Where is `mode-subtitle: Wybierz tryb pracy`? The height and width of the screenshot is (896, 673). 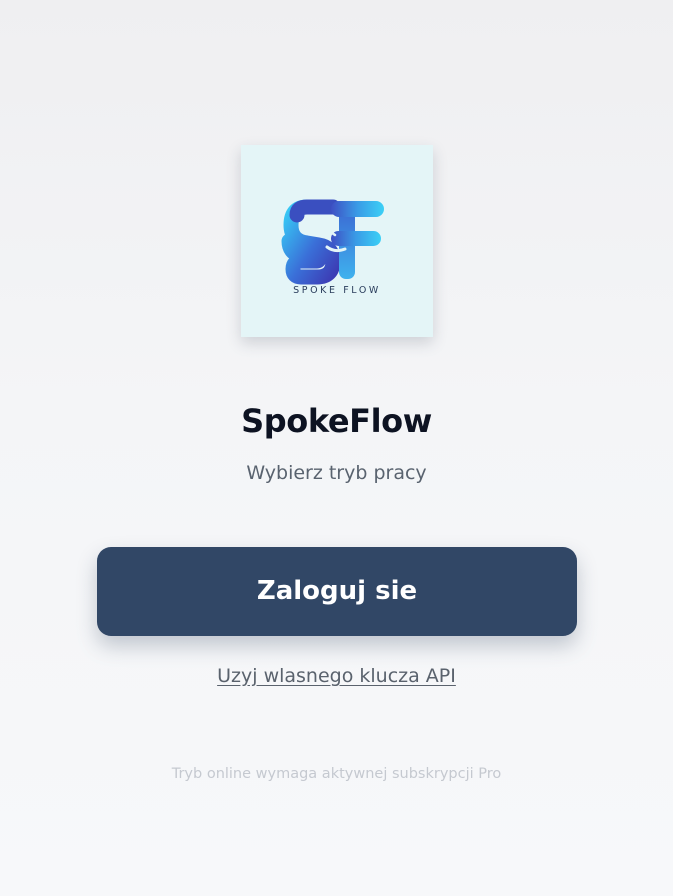
mode-subtitle: Wybierz tryb pracy is located at coordinates (336, 473).